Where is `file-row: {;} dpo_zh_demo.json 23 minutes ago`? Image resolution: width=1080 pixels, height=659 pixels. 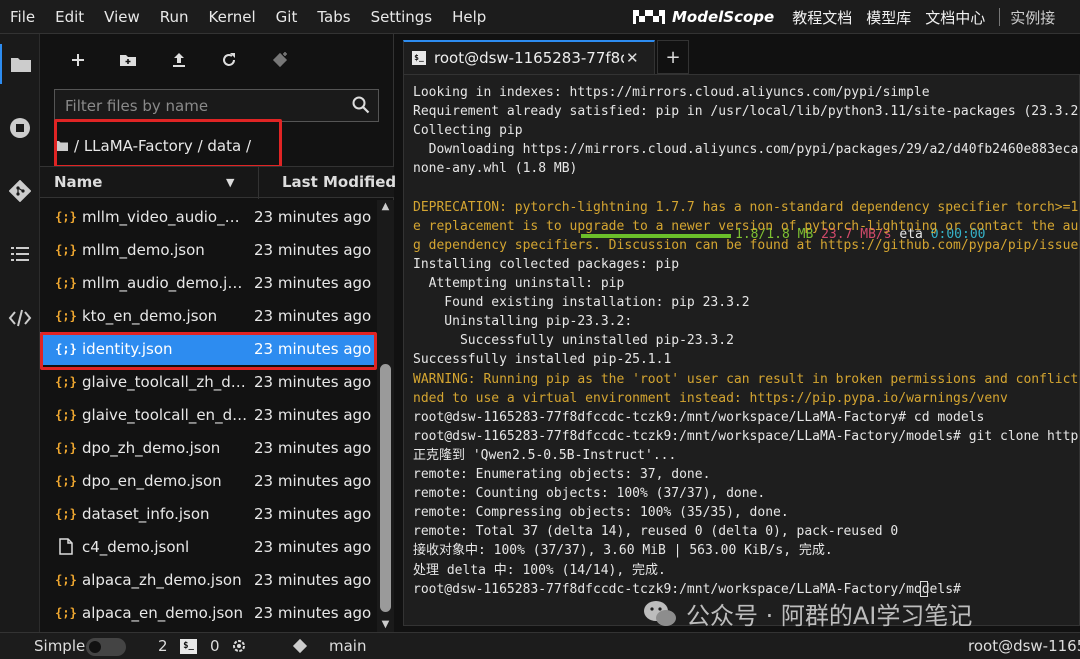 file-row: {;} dpo_zh_demo.json 23 minutes ago is located at coordinates (208, 447).